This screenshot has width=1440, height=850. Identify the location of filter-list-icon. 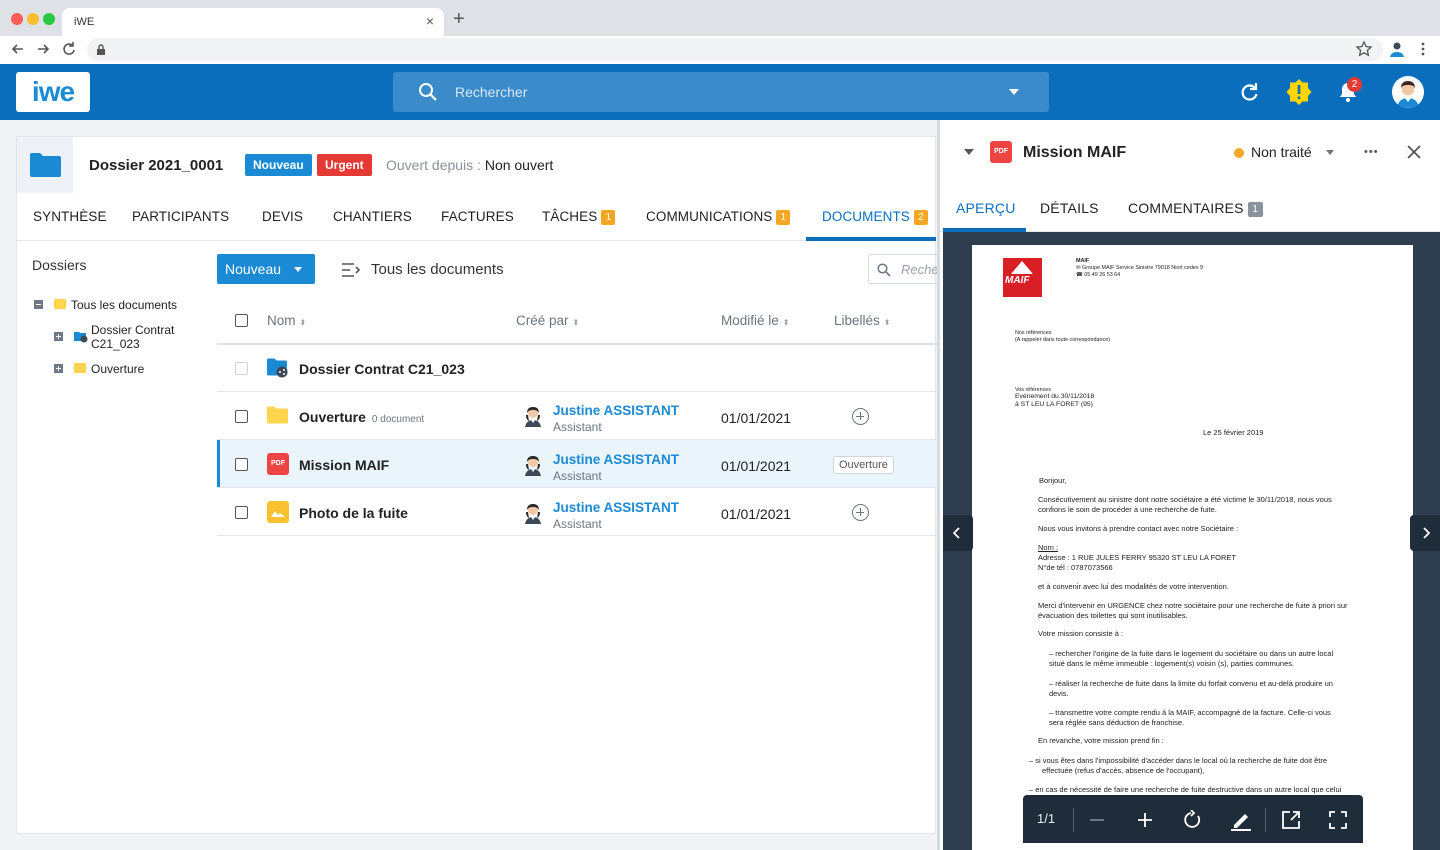
(351, 270).